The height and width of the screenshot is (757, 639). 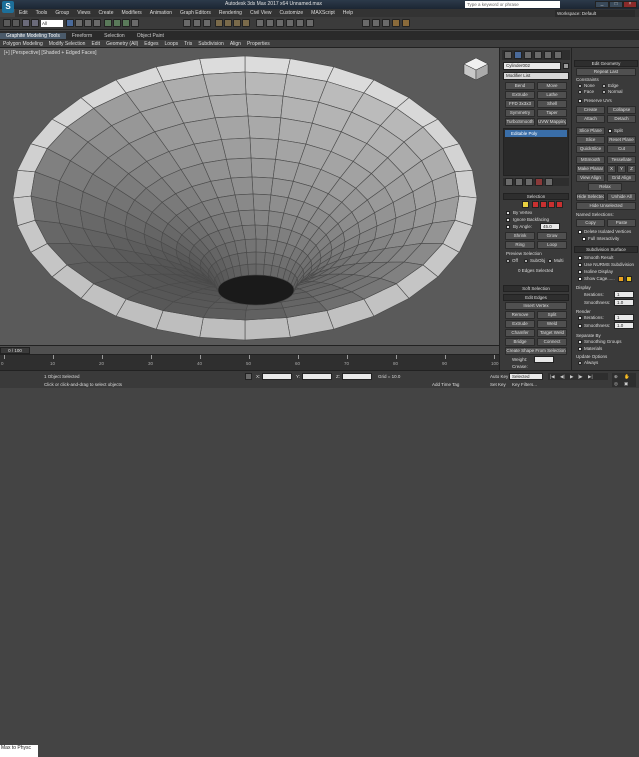 I want to click on undo-icon, so click(x=7, y=23).